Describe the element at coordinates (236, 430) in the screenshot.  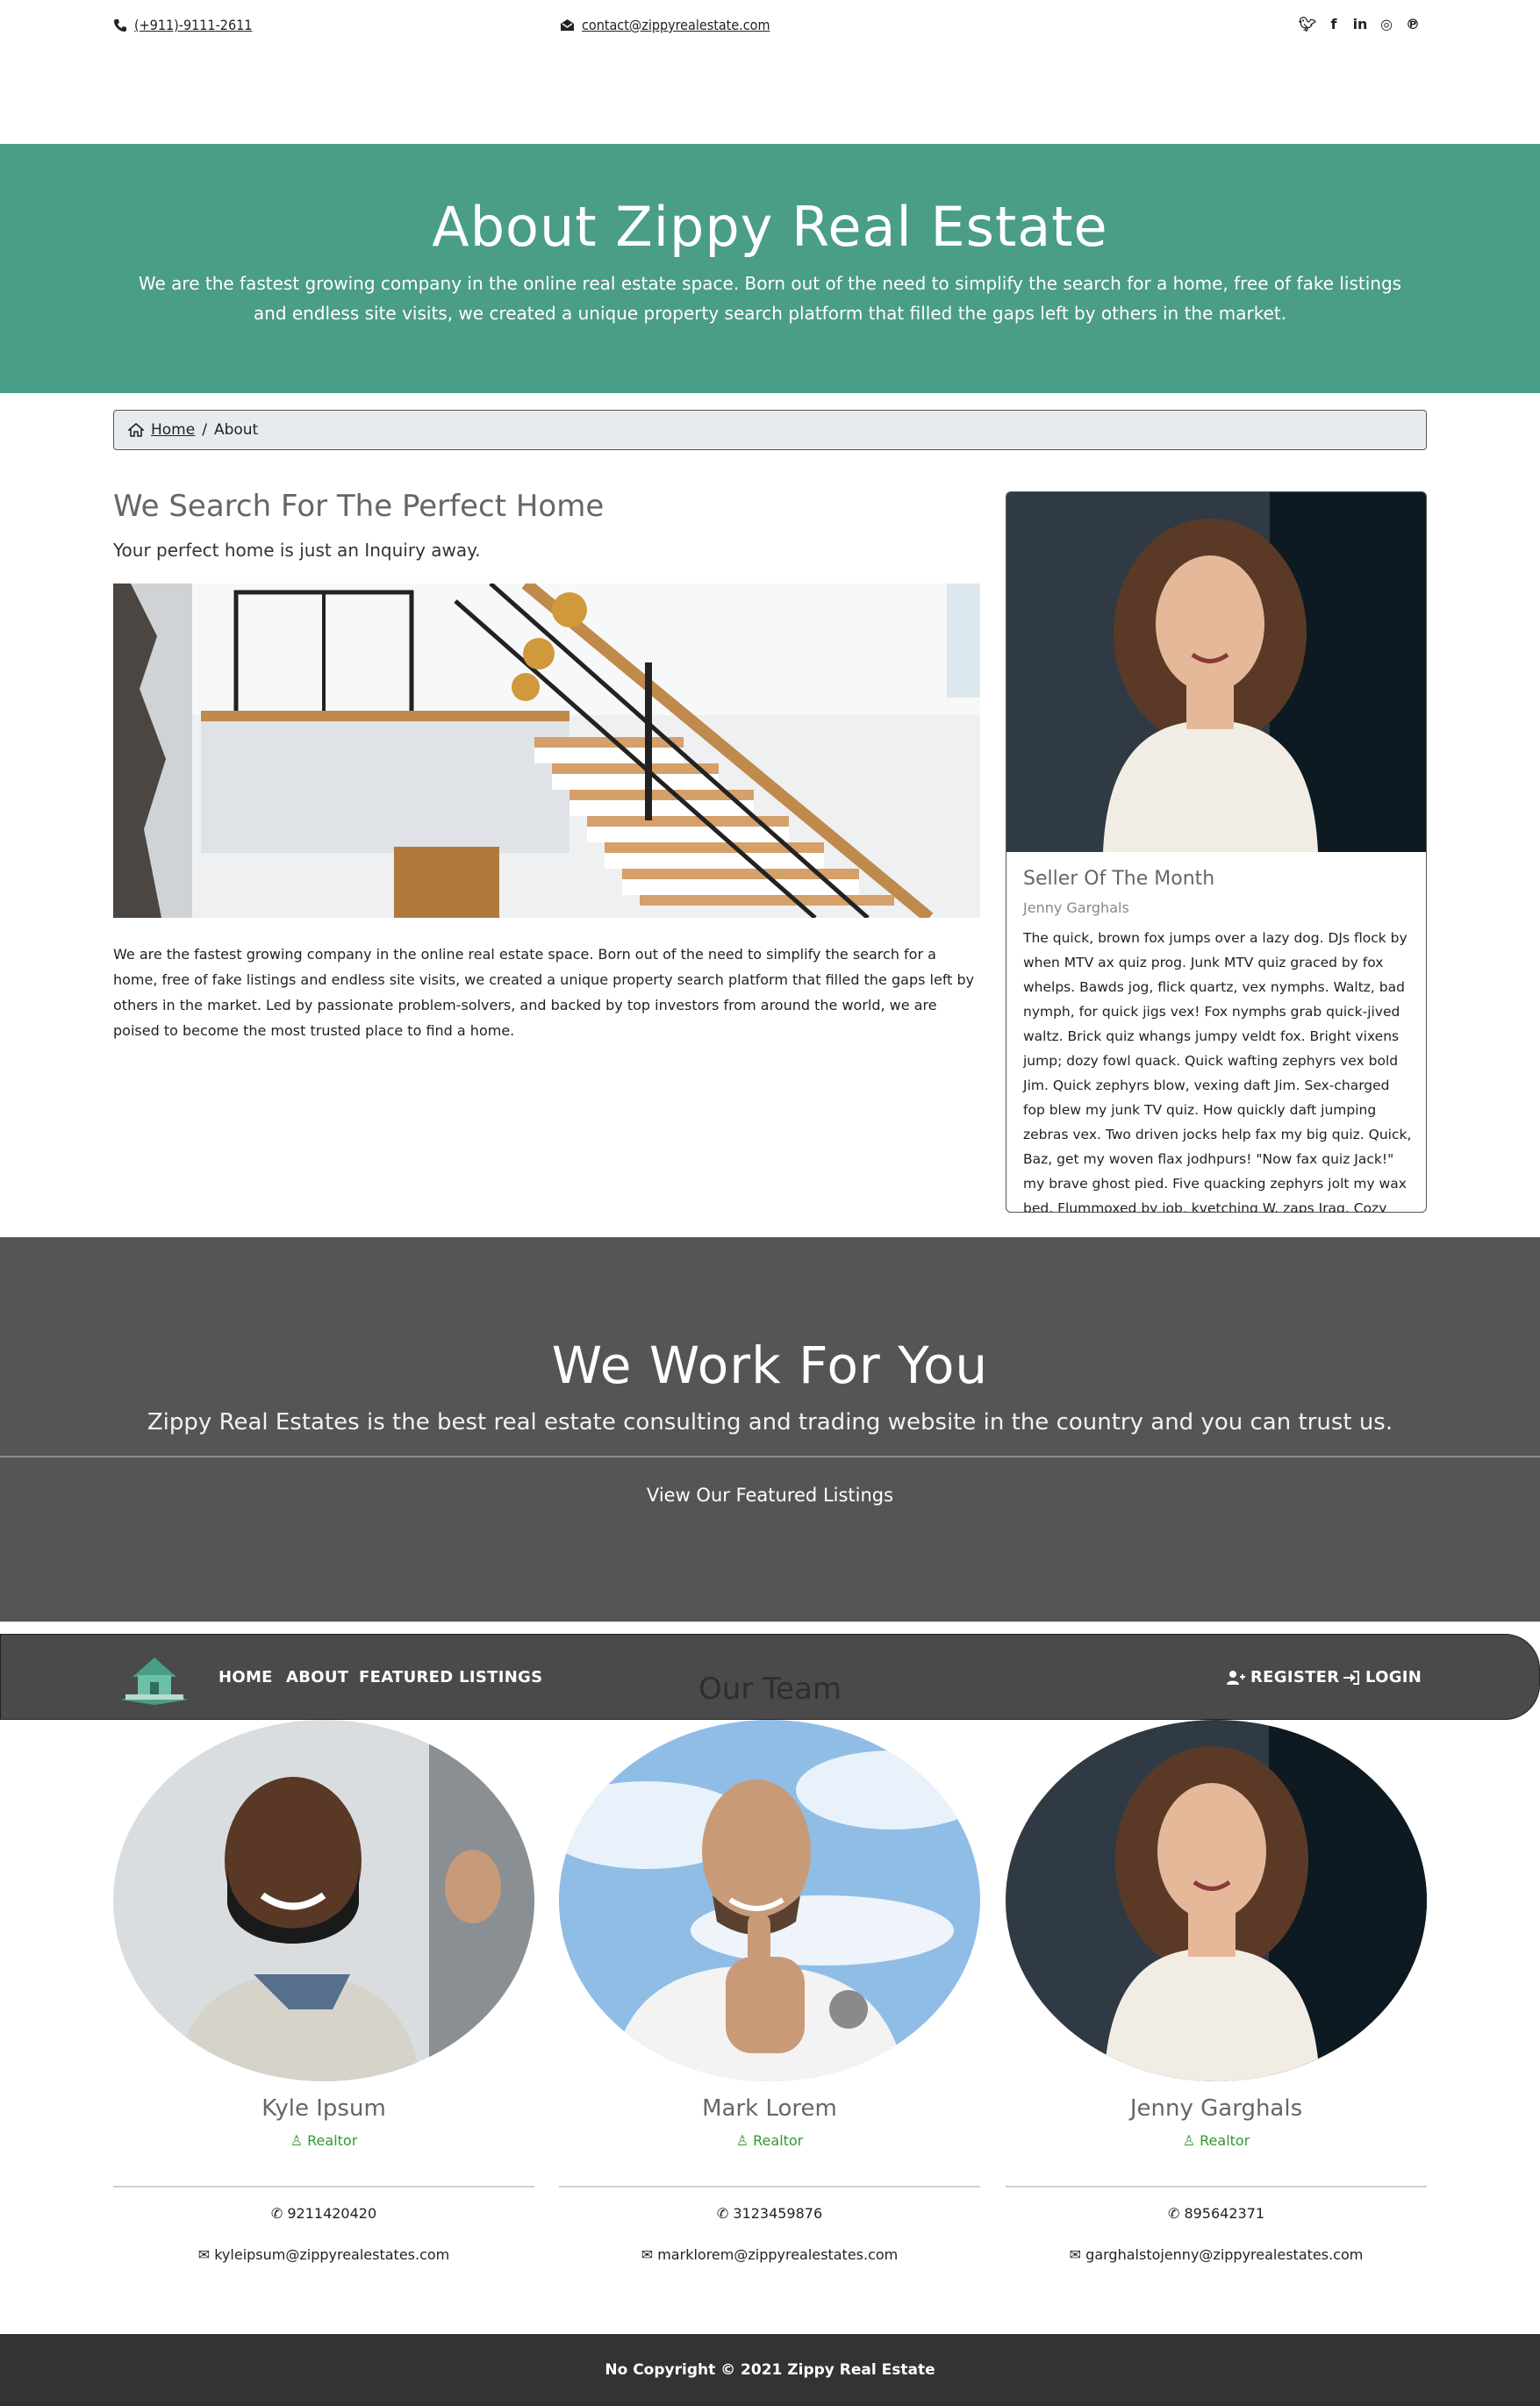
I see `breadcrumb-current: About` at that location.